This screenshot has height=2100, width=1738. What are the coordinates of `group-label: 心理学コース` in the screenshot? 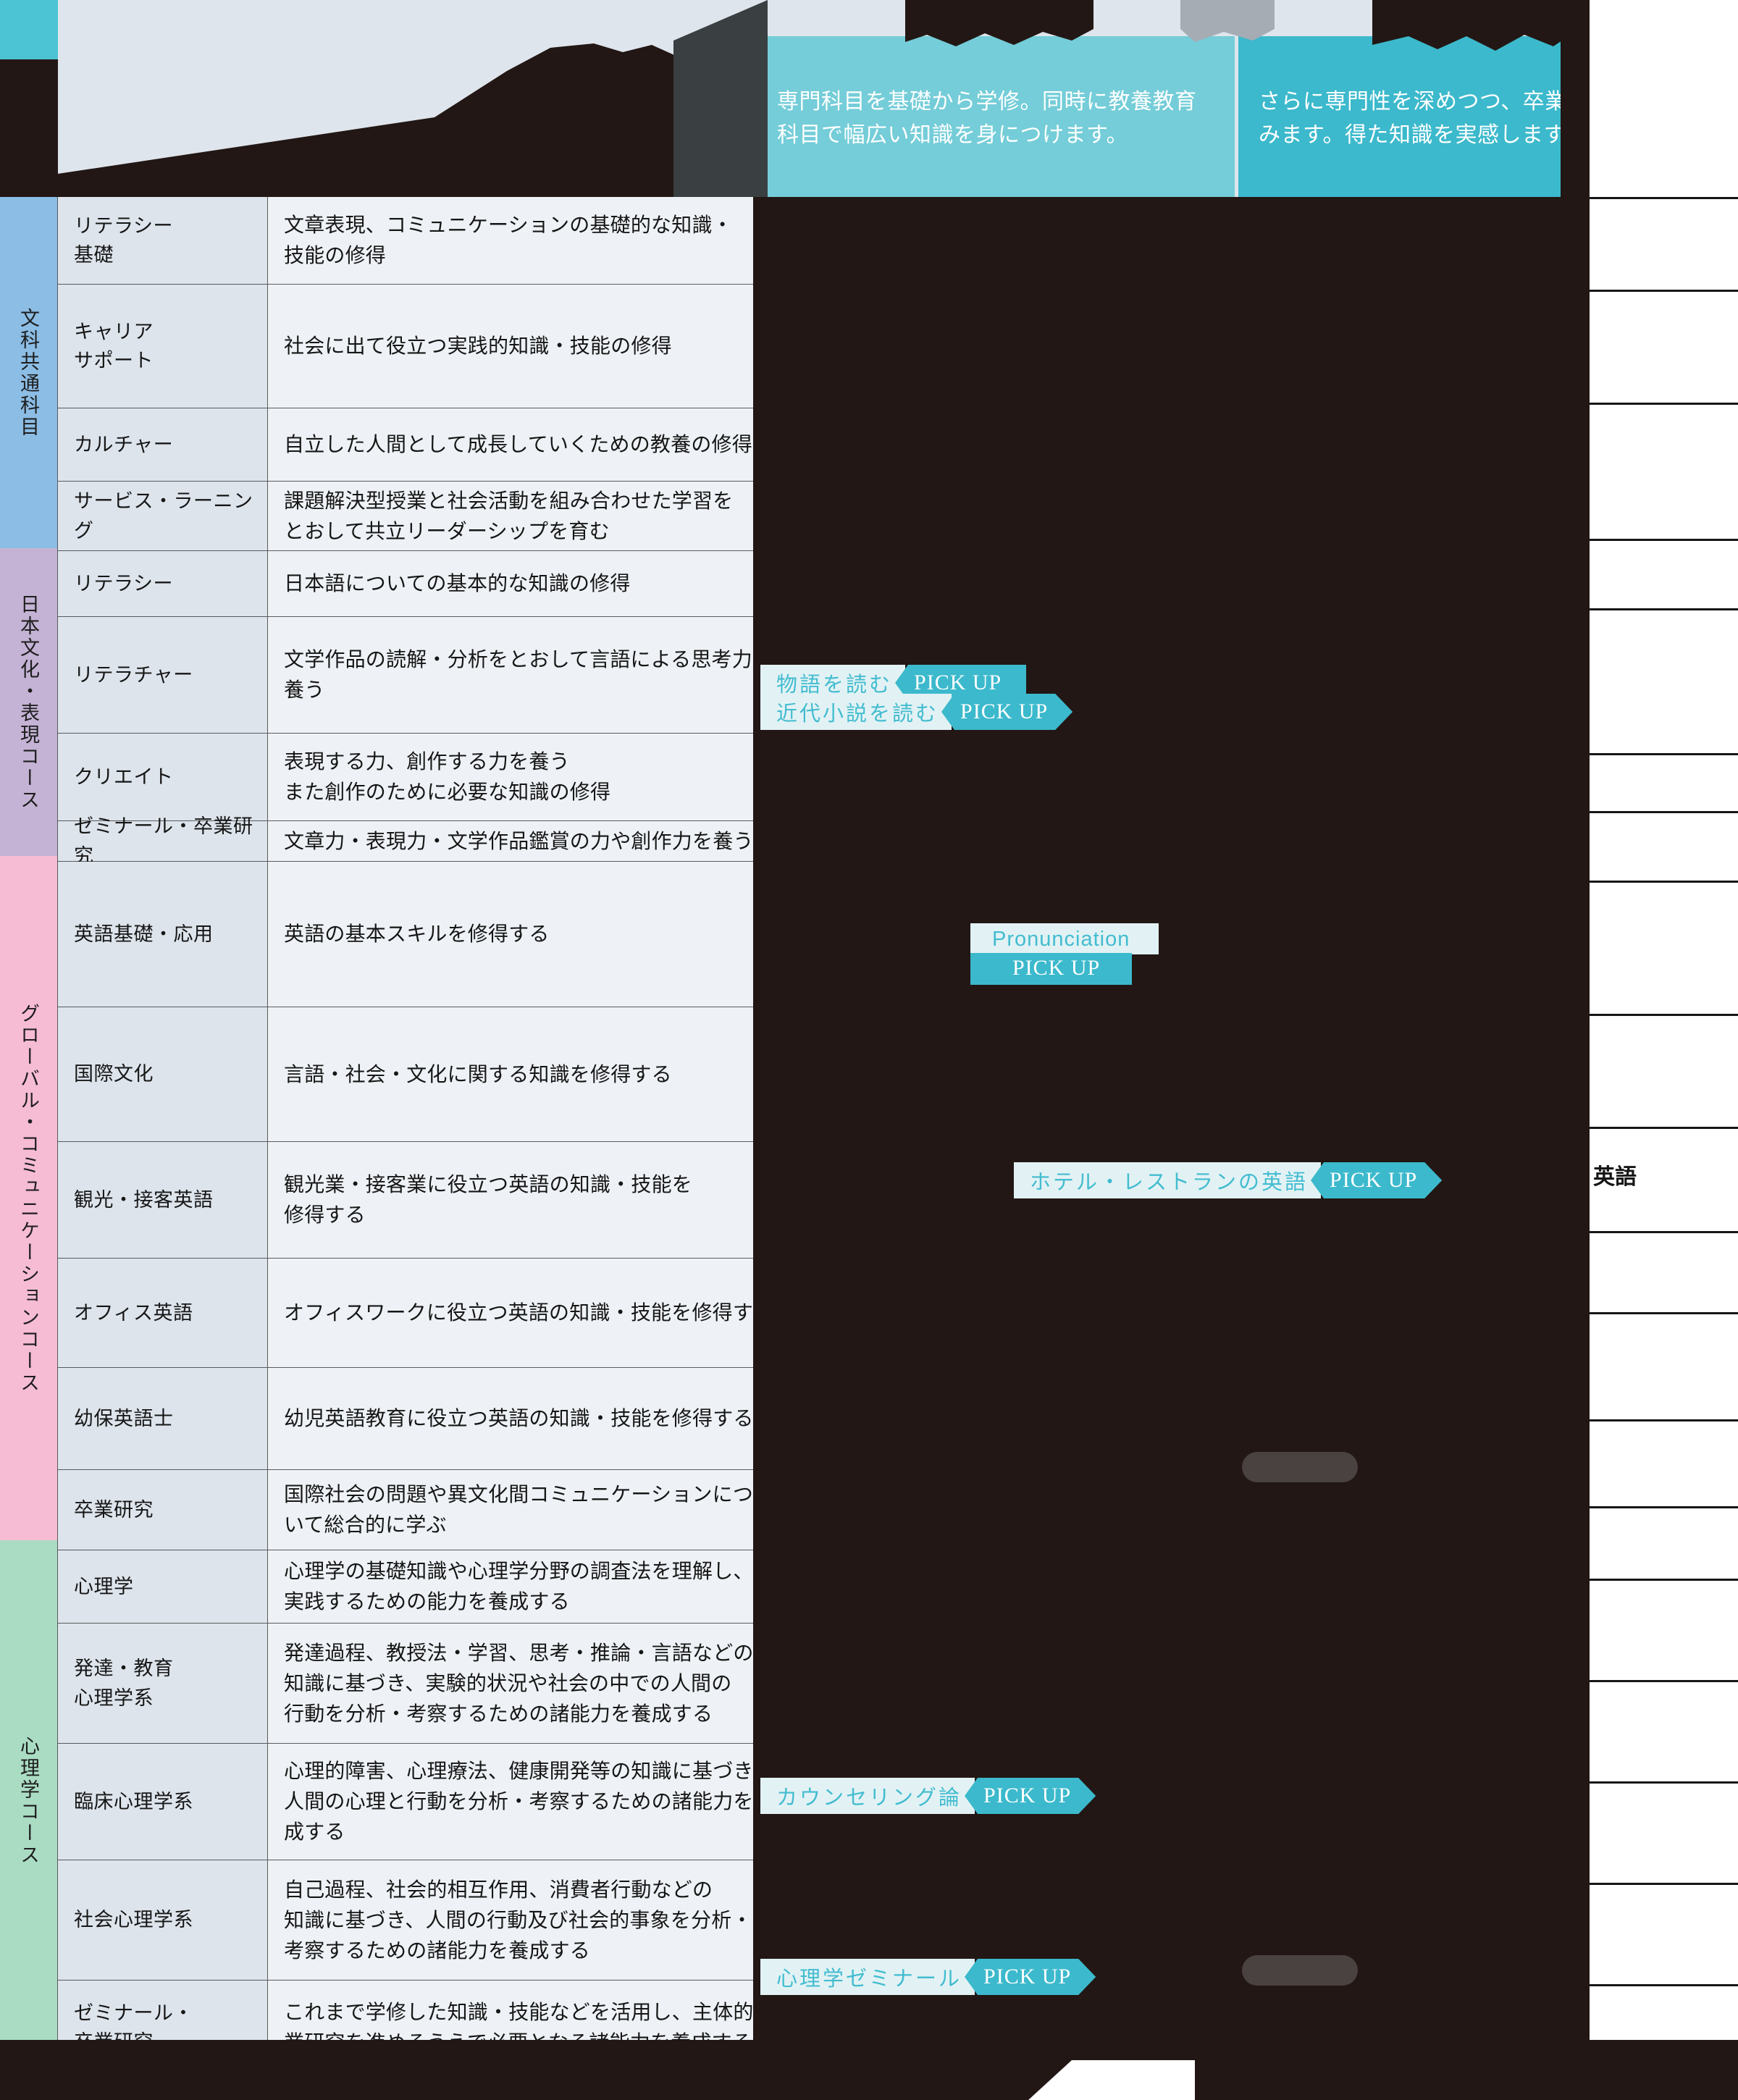 It's located at (28, 1801).